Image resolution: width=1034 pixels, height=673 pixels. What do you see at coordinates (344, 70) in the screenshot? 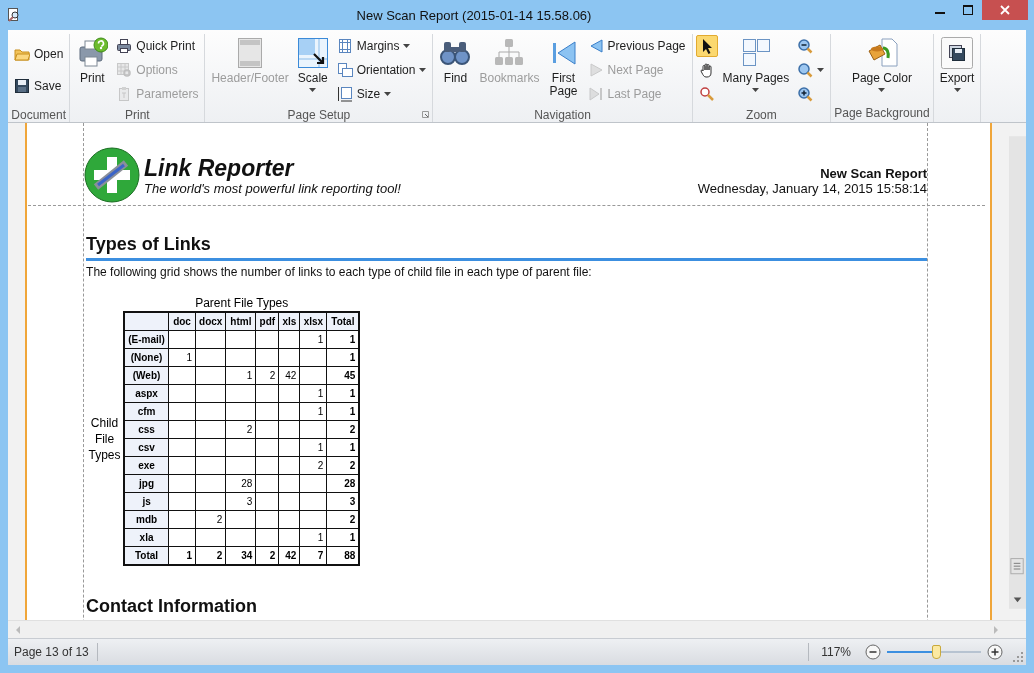
I see `orientation-icon` at bounding box center [344, 70].